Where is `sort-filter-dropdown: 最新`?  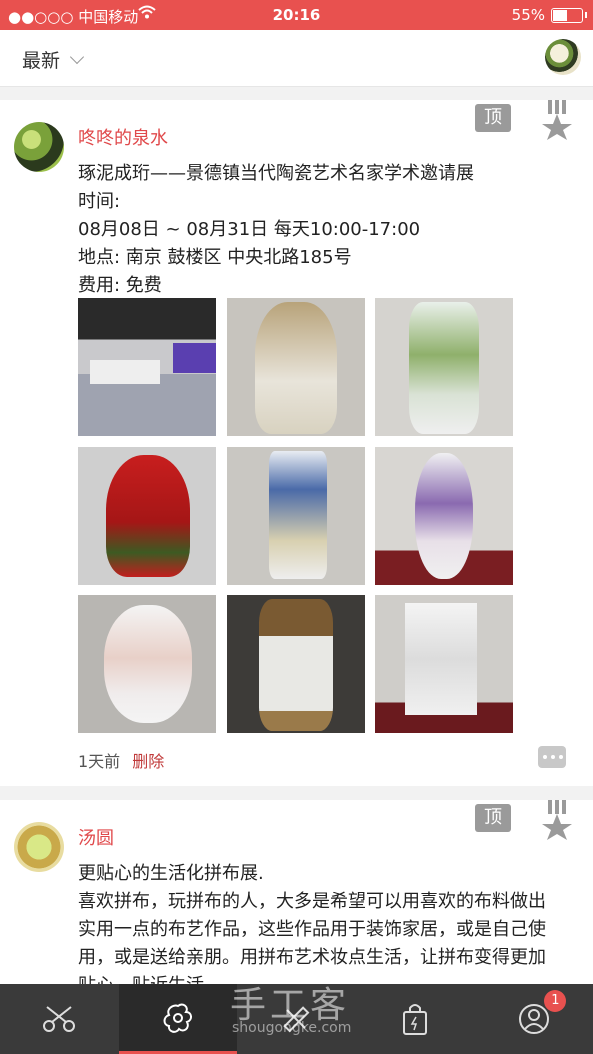
sort-filter-dropdown: 最新 is located at coordinates (53, 59).